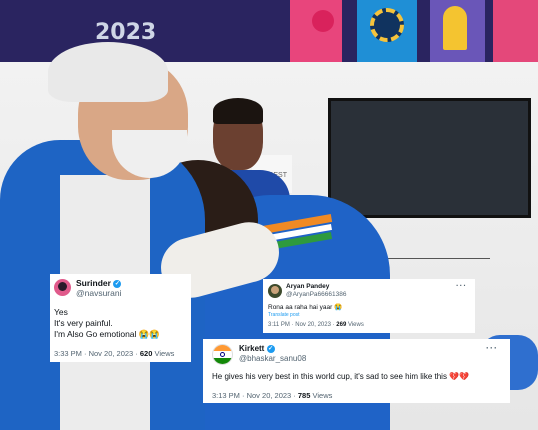 This screenshot has width=538, height=430. Describe the element at coordinates (387, 25) in the screenshot. I see `banner-tile-sun` at that location.